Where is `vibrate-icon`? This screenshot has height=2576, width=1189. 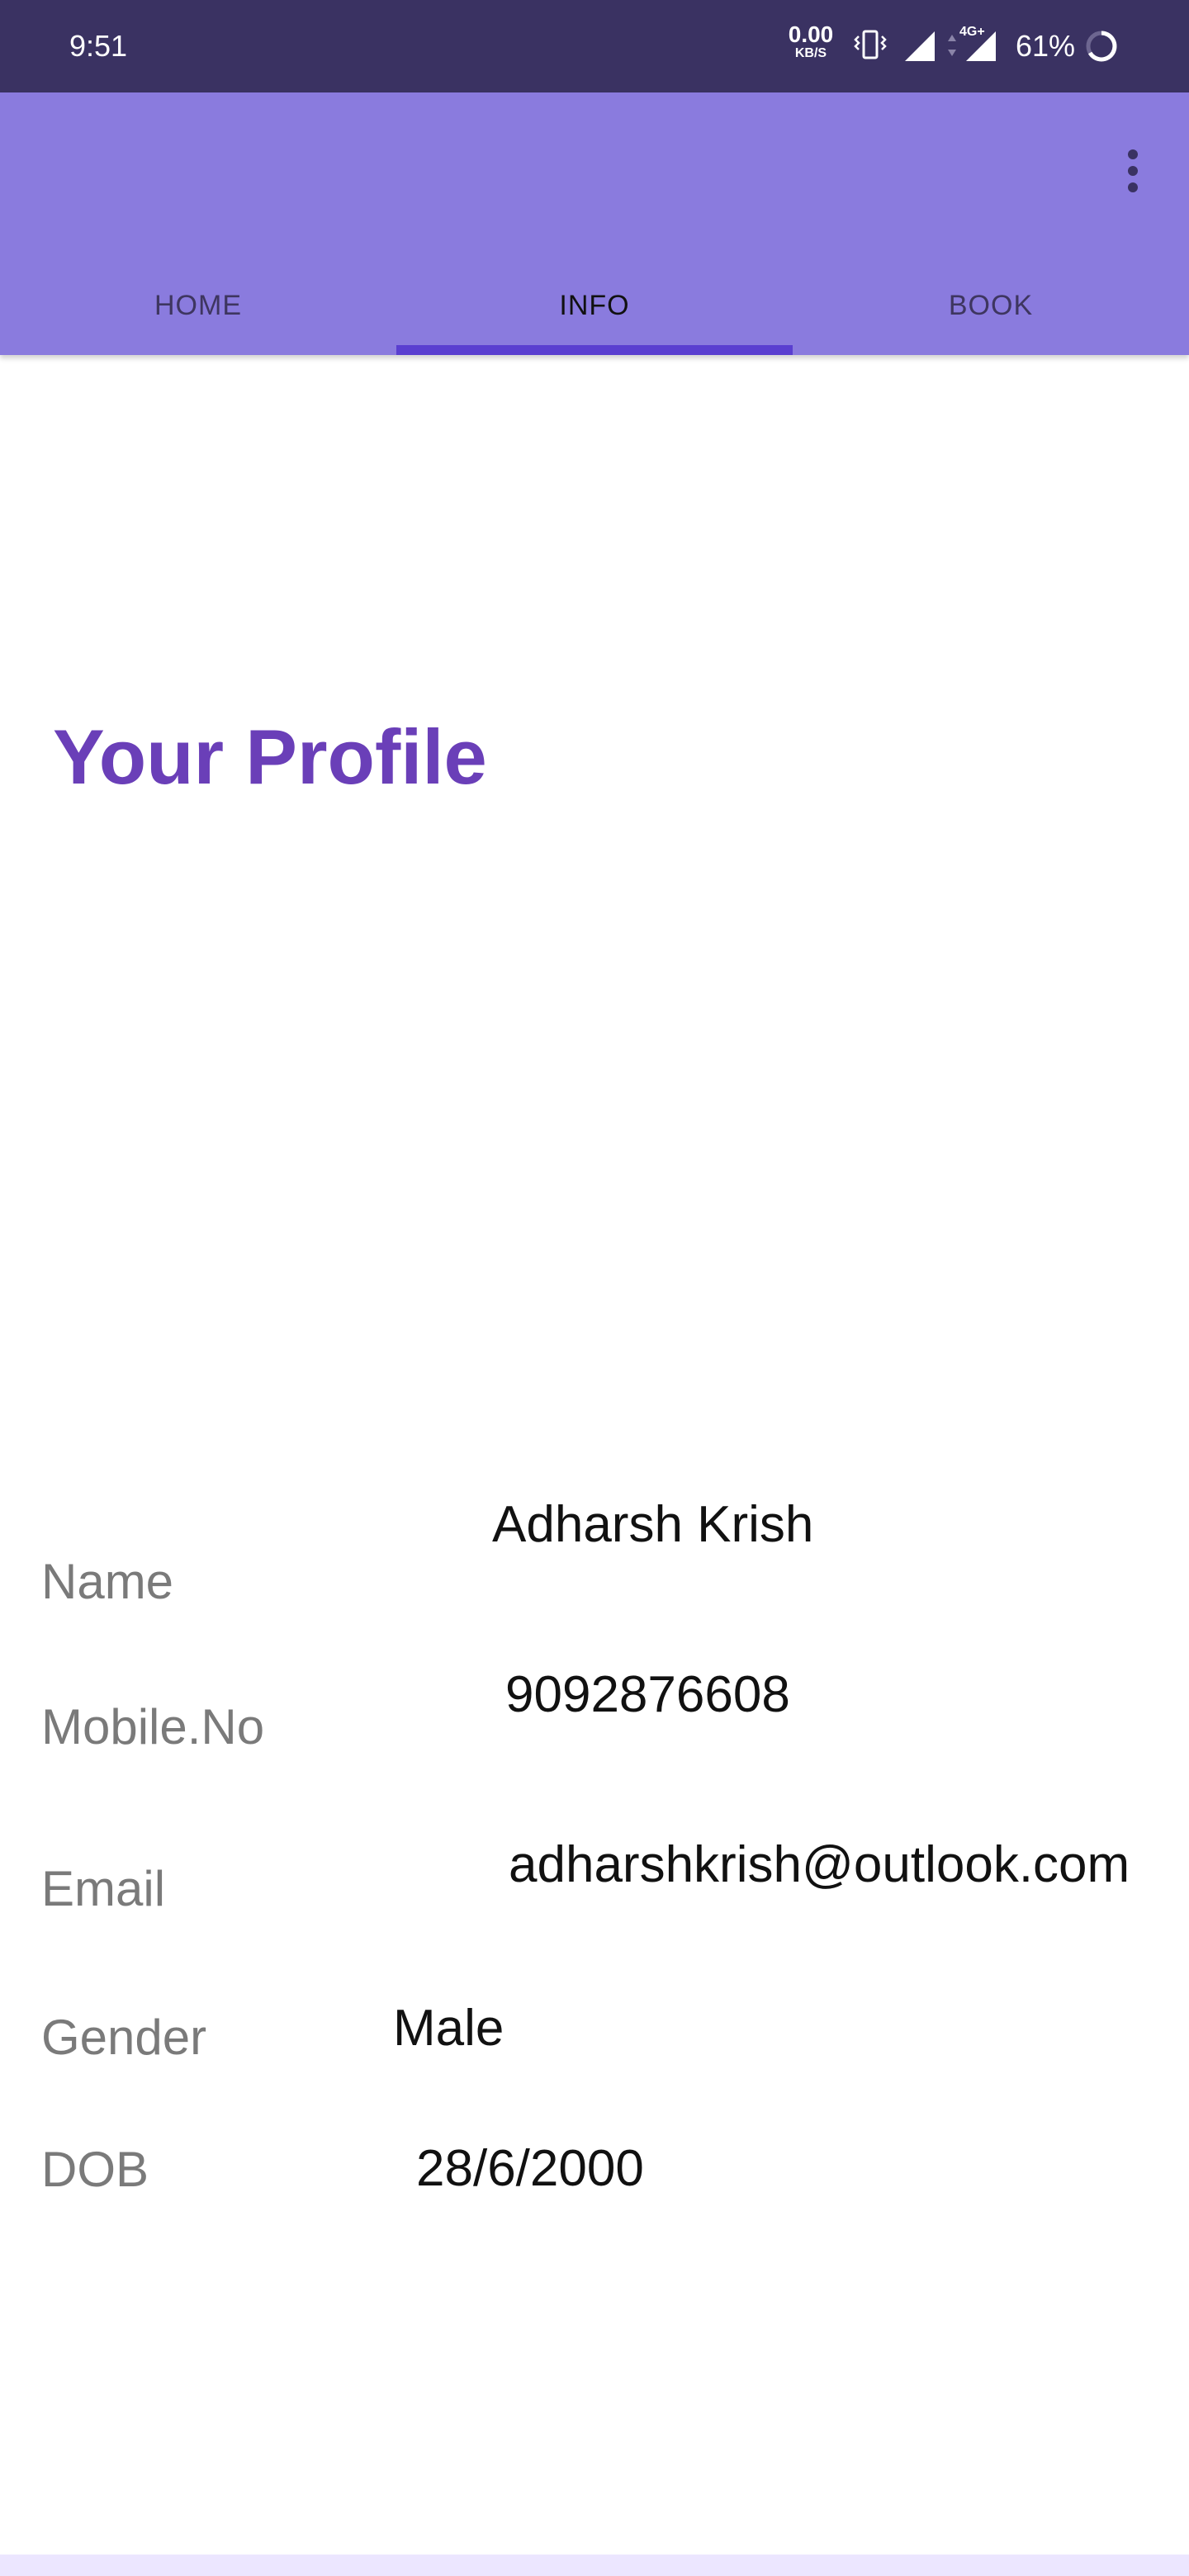 vibrate-icon is located at coordinates (870, 44).